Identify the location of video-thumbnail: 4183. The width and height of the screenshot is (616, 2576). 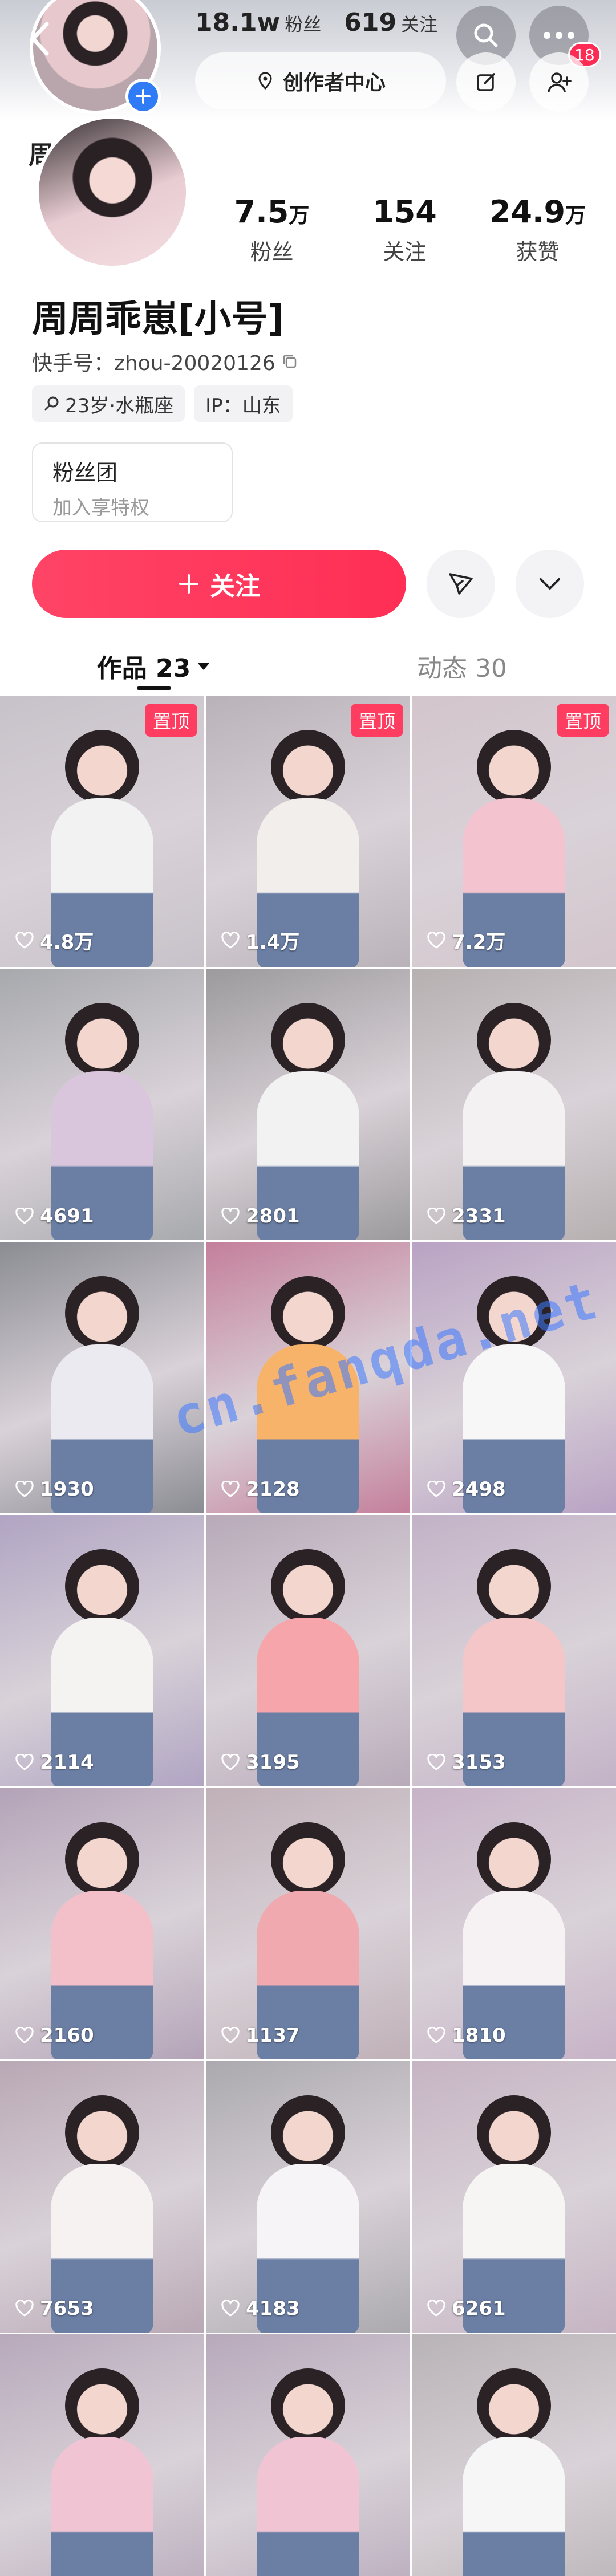
(308, 2197).